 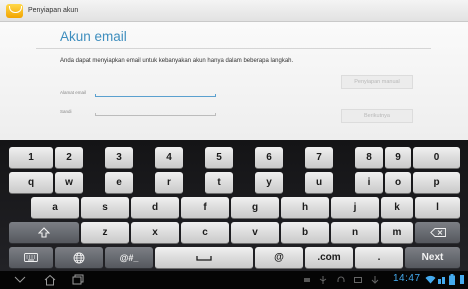 I want to click on key-h: h, so click(x=305, y=208).